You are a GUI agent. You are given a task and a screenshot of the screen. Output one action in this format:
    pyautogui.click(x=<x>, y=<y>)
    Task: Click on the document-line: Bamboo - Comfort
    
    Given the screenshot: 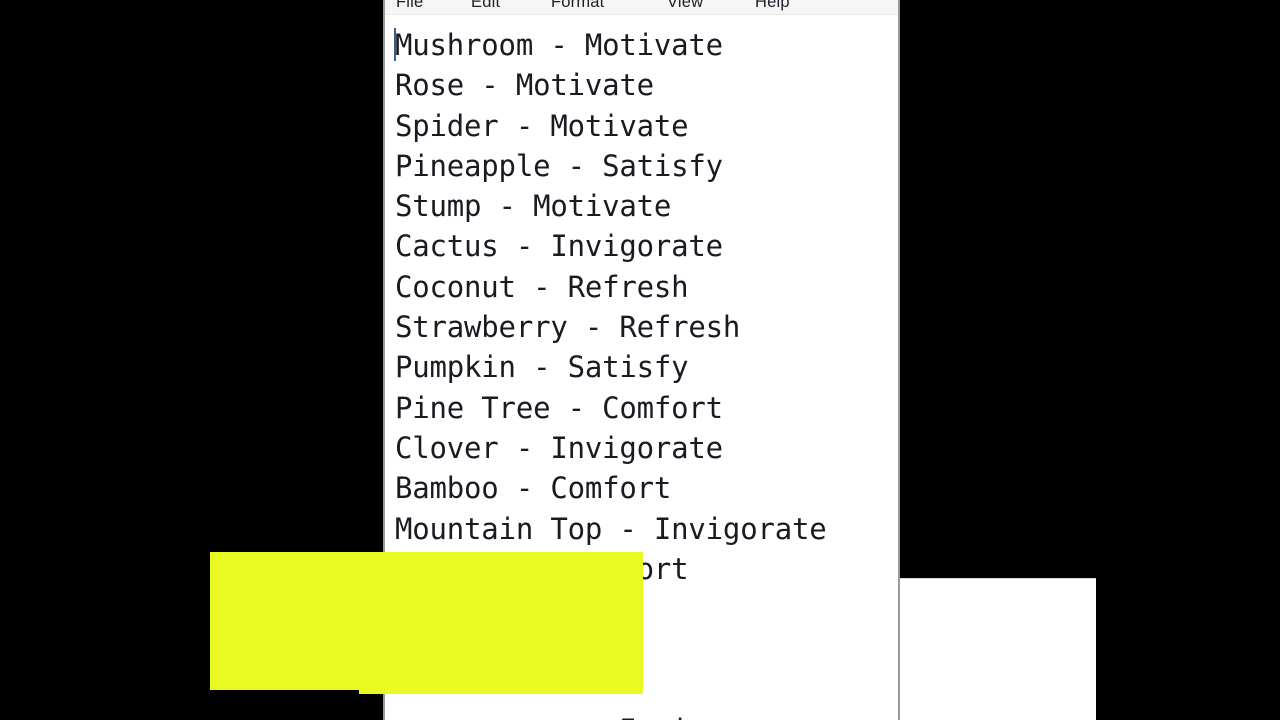 What is the action you would take?
    pyautogui.click(x=533, y=488)
    